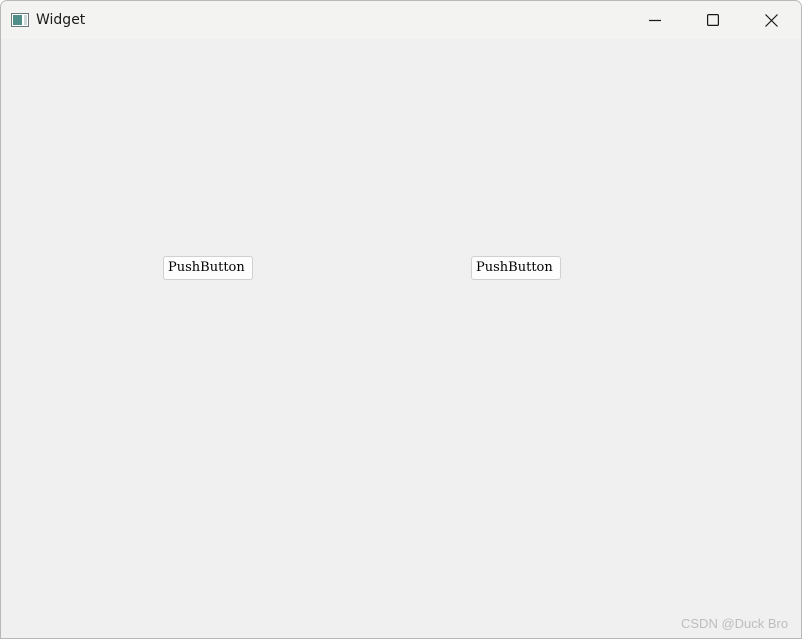 This screenshot has width=802, height=639. I want to click on close-button, so click(771, 20).